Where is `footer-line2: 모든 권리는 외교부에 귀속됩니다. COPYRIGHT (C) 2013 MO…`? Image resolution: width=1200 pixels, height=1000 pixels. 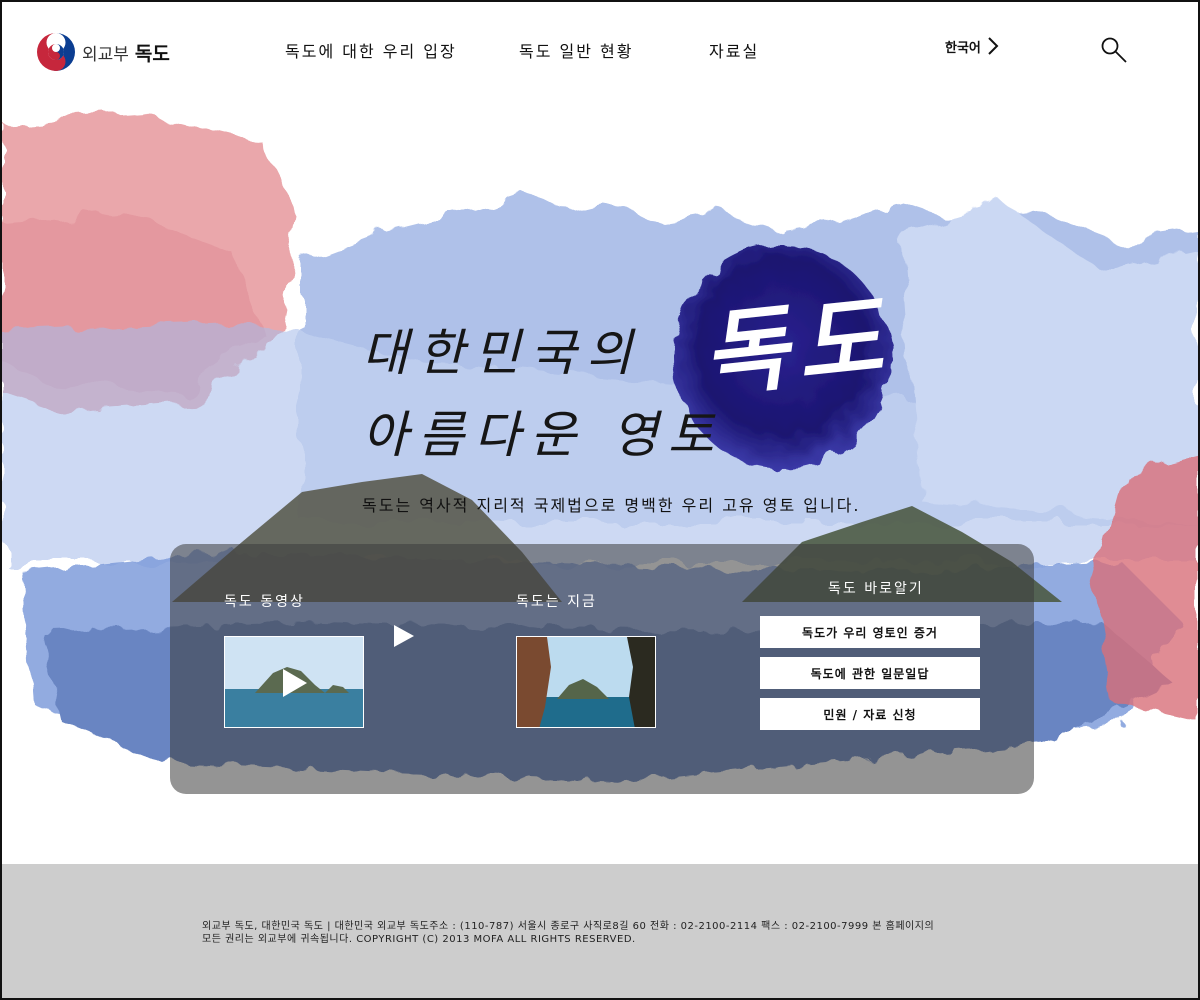
footer-line2: 모든 권리는 외교부에 귀속됩니다. COPYRIGHT (C) 2013 MO… is located at coordinates (419, 939).